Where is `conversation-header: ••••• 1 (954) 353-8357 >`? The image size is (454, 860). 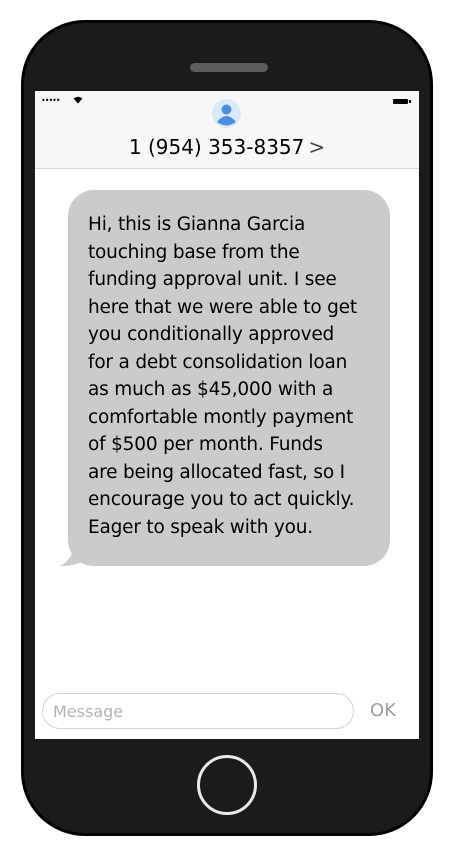 conversation-header: ••••• 1 (954) 353-8357 > is located at coordinates (227, 130).